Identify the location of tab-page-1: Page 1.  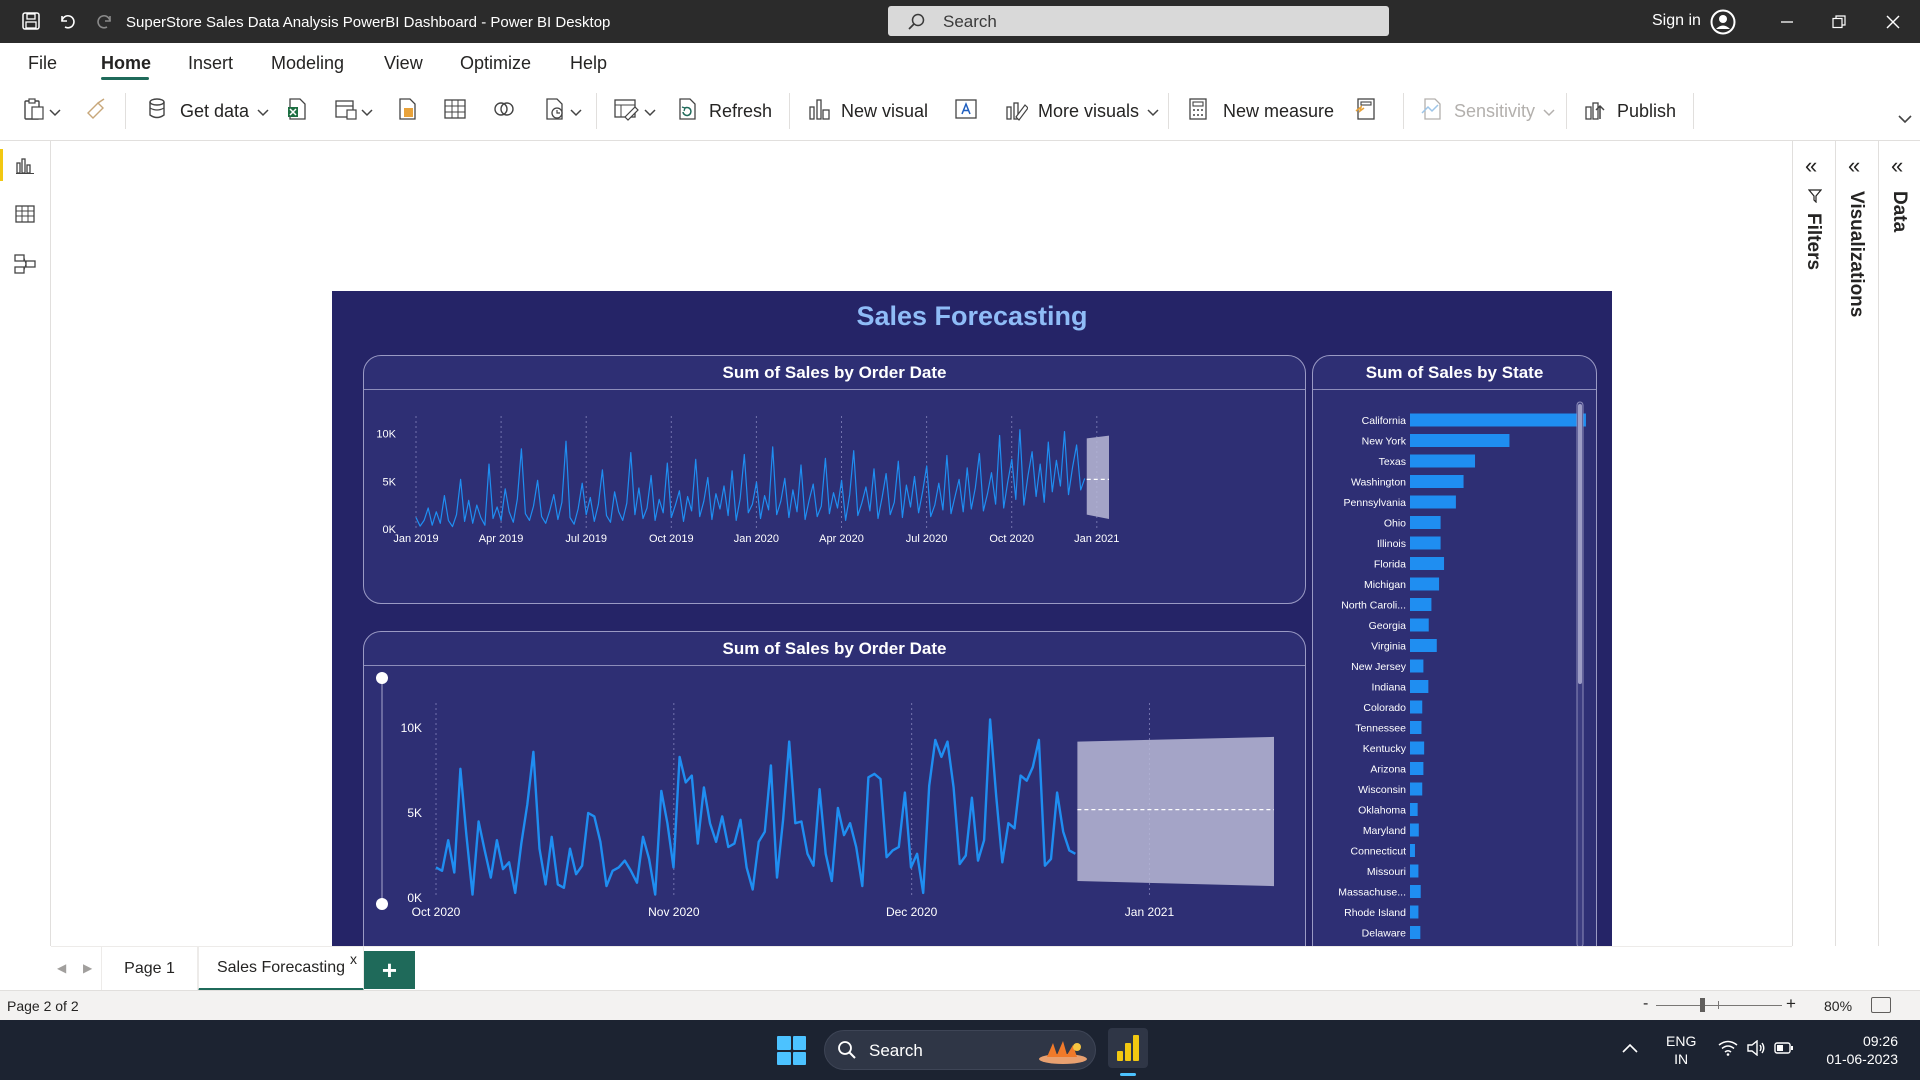
(149, 969).